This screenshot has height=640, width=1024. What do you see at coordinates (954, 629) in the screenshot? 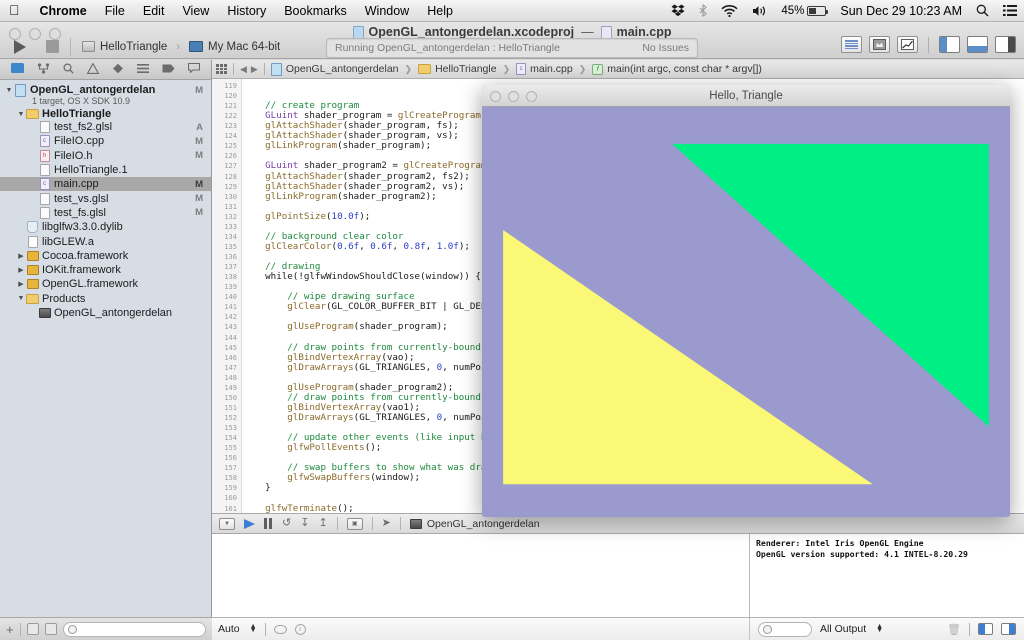
I see `clear-console-icon: 🗑` at bounding box center [954, 629].